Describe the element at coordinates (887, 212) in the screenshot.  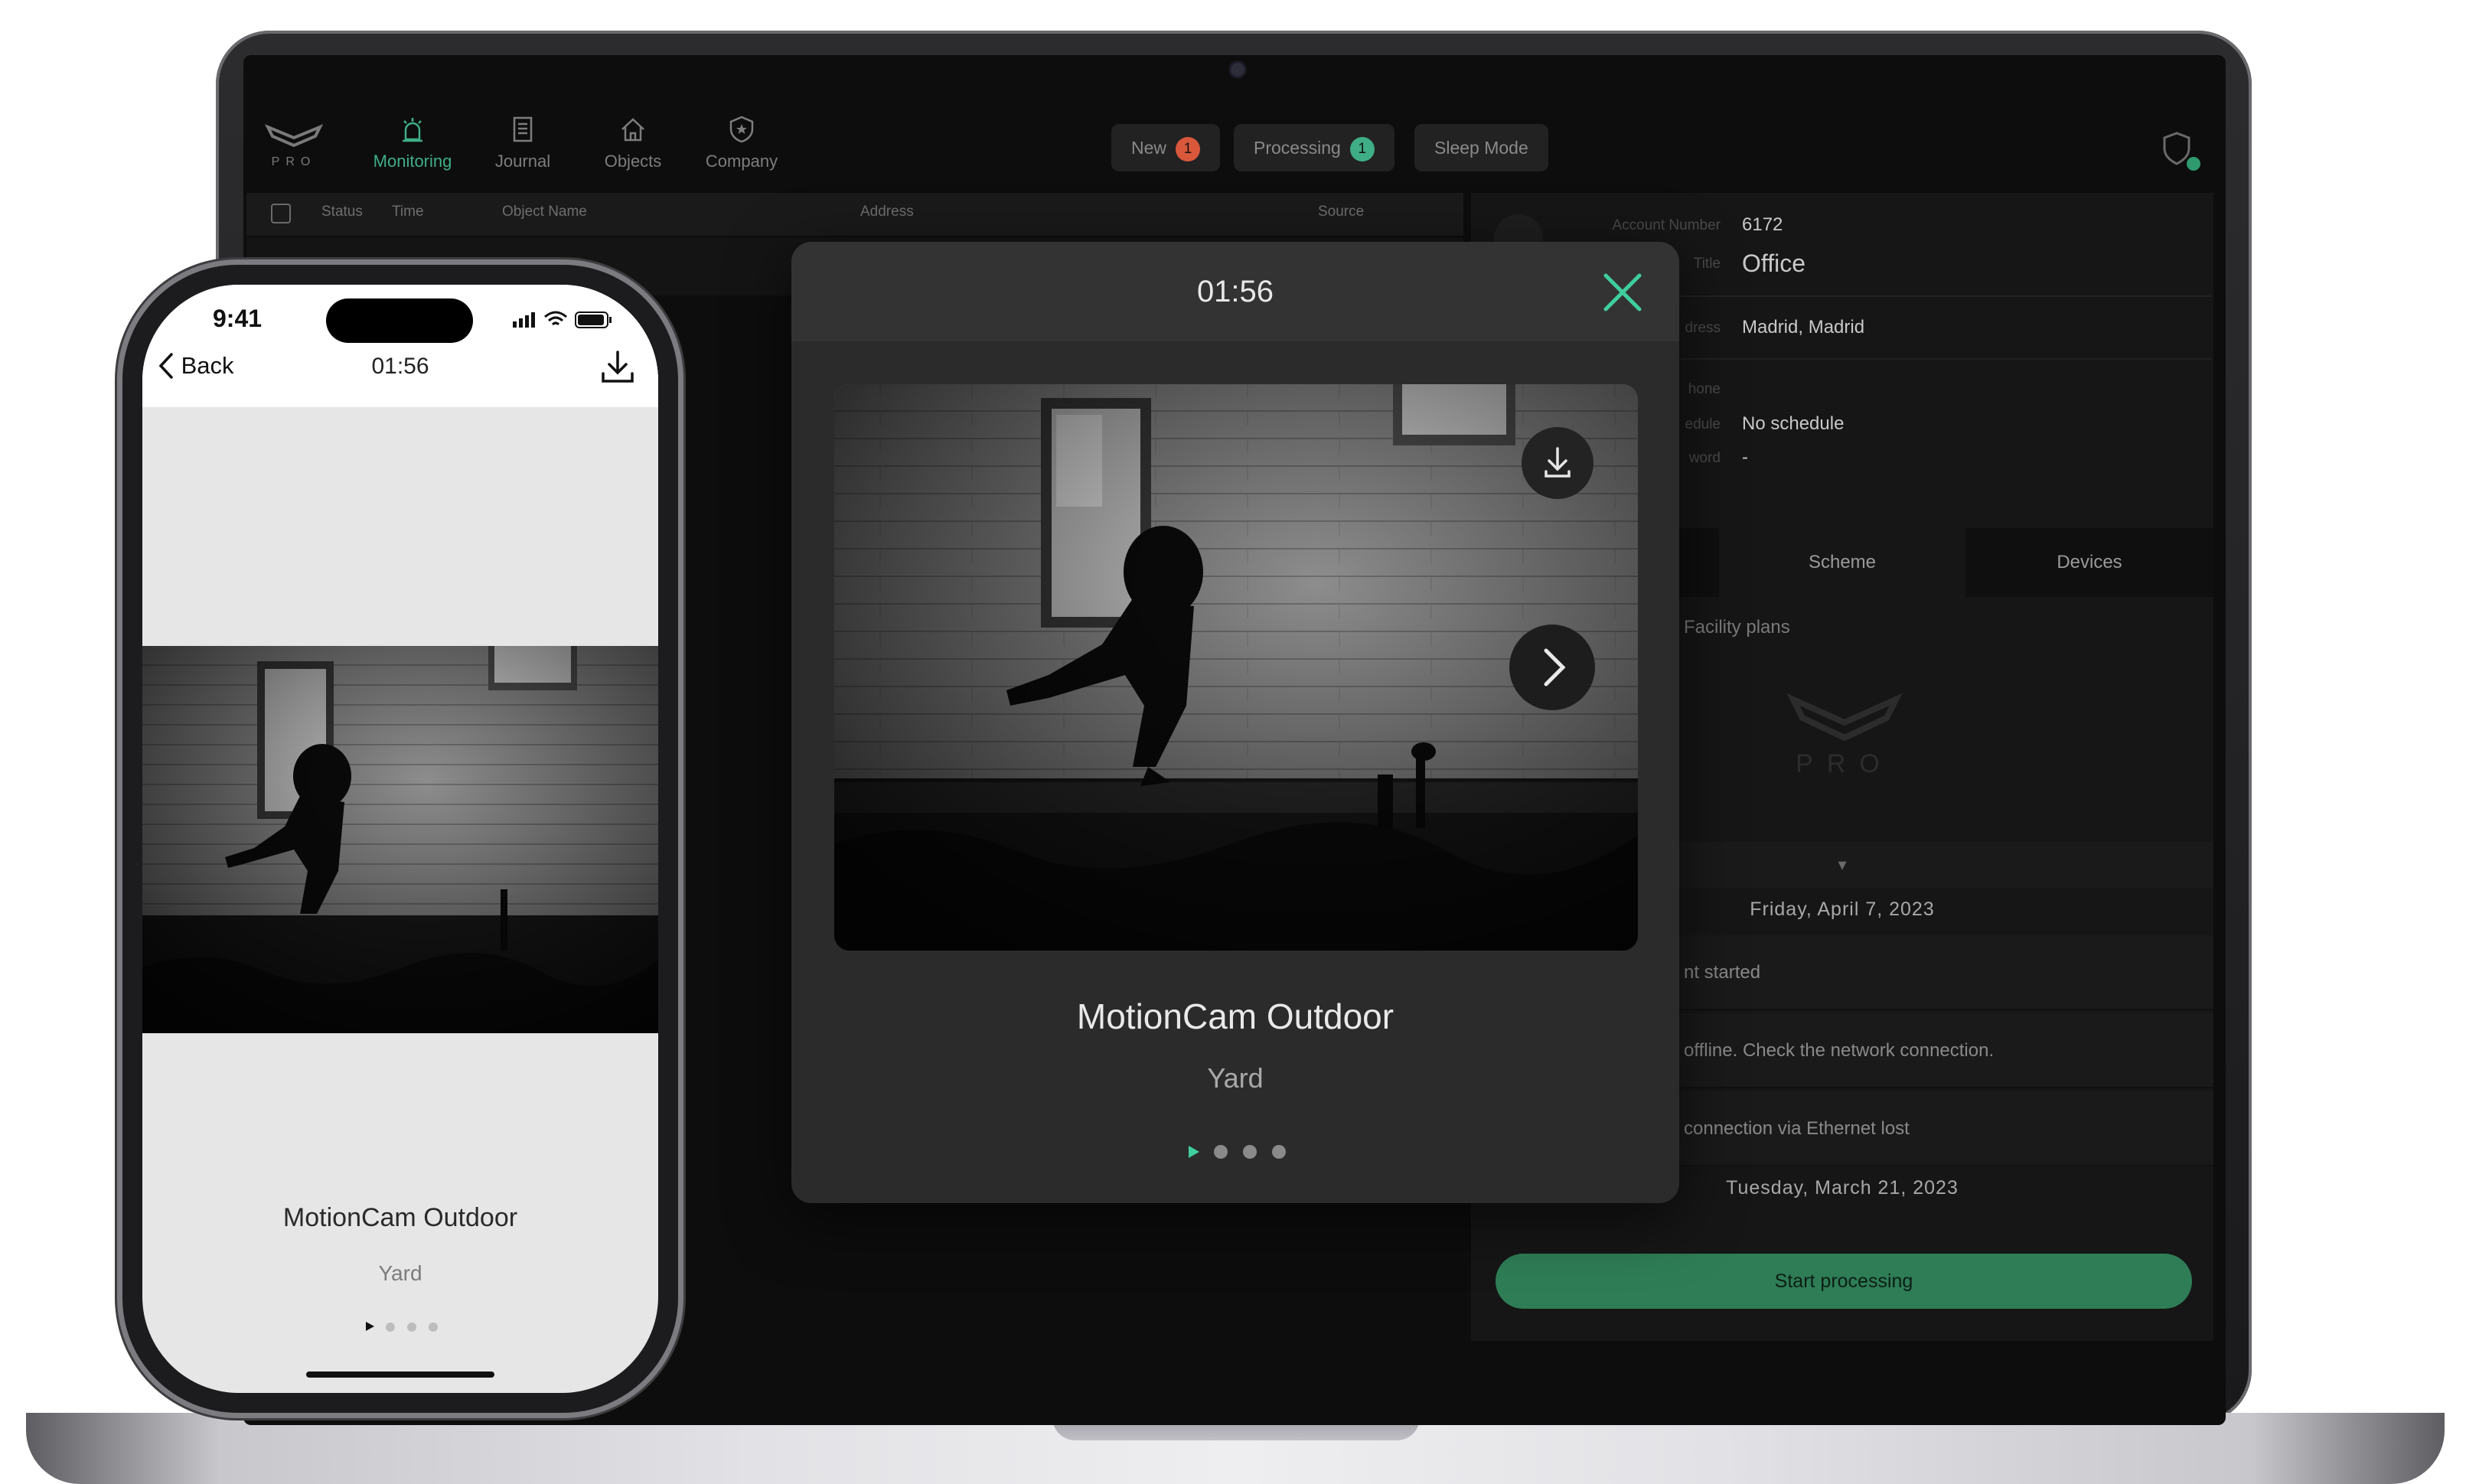
I see `column-address: Address` at that location.